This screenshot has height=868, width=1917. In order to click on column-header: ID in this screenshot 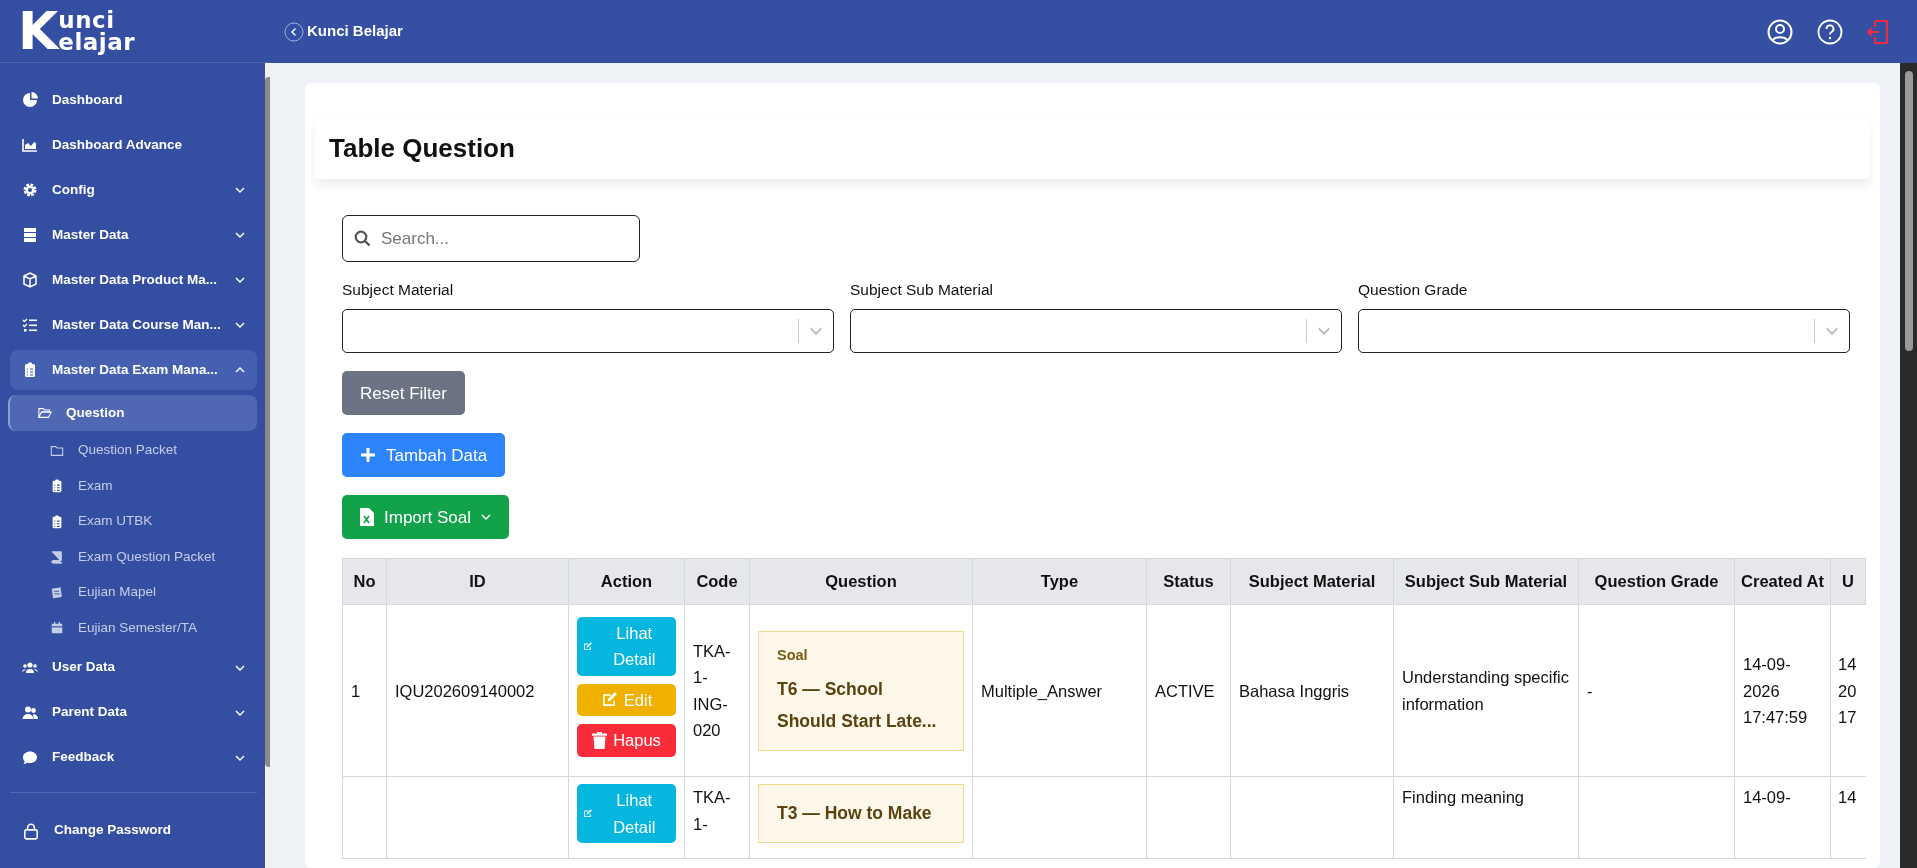, I will do `click(477, 581)`.